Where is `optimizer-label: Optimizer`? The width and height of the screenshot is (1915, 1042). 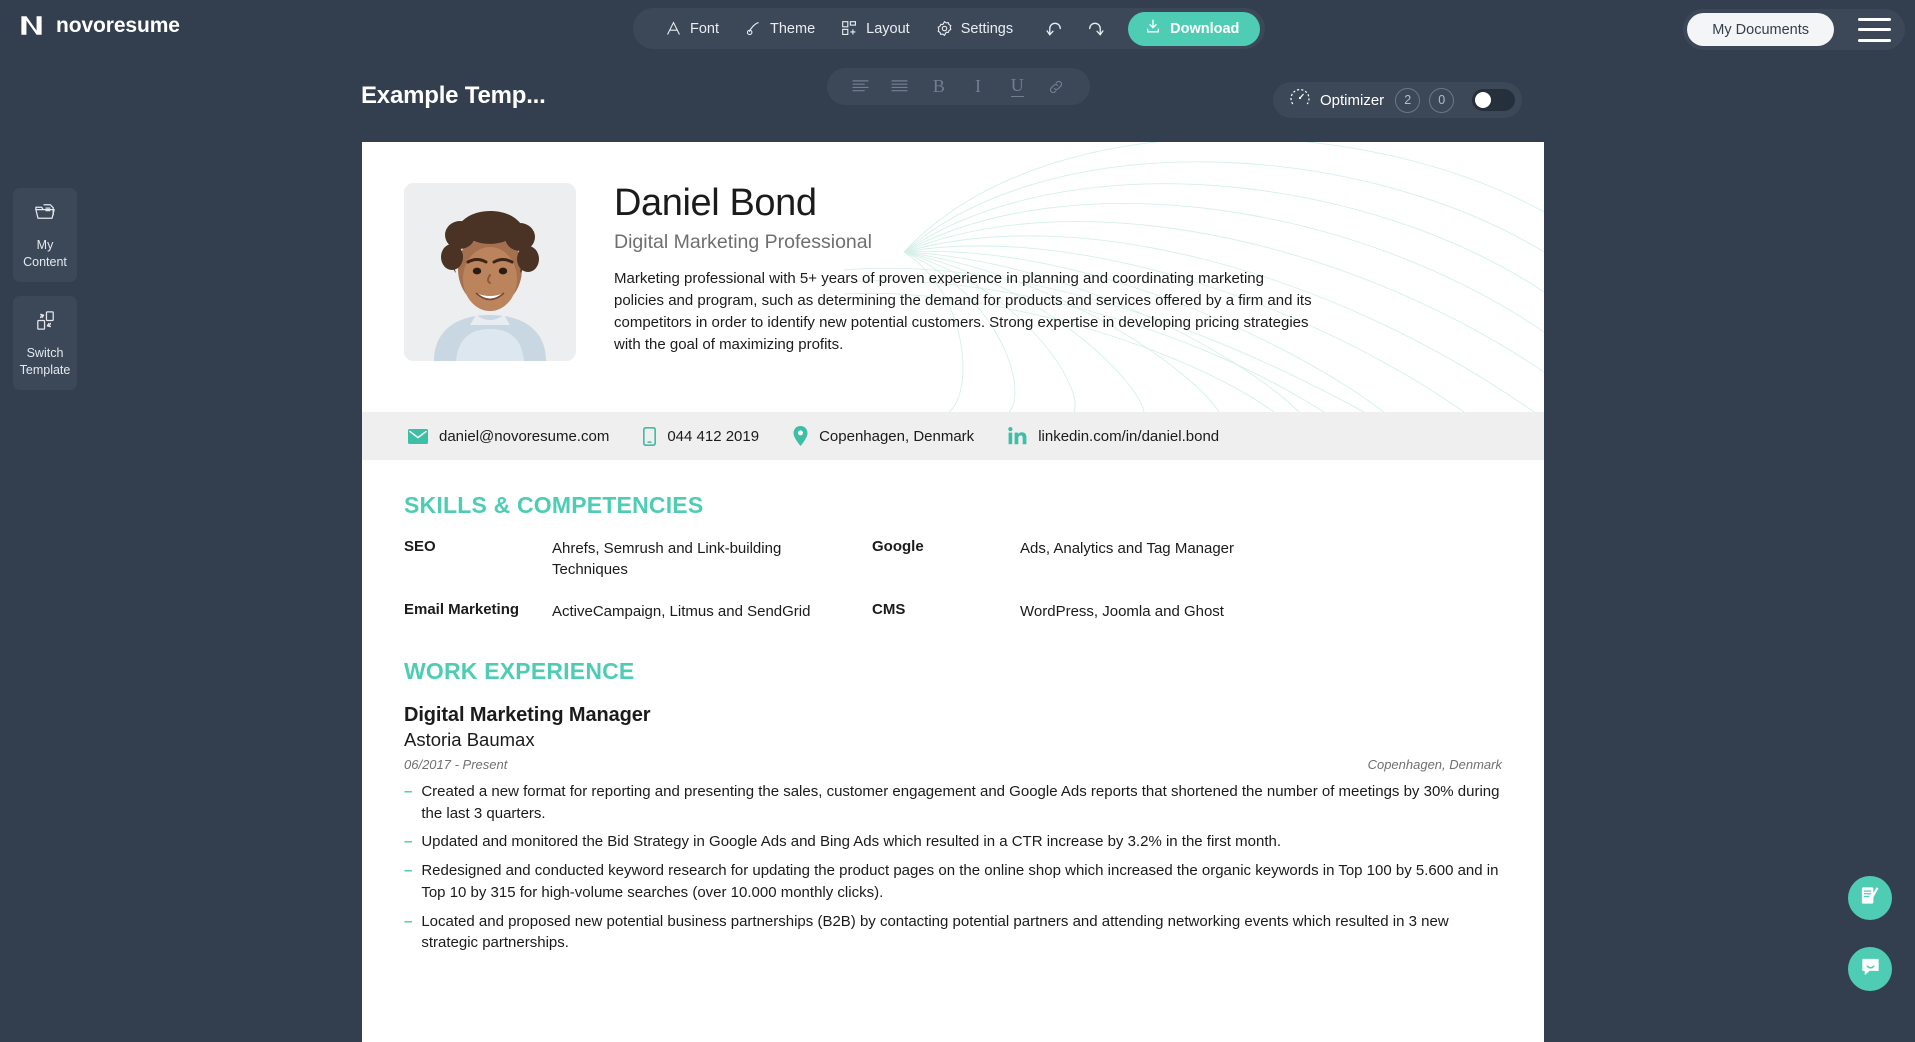
optimizer-label: Optimizer is located at coordinates (1352, 100).